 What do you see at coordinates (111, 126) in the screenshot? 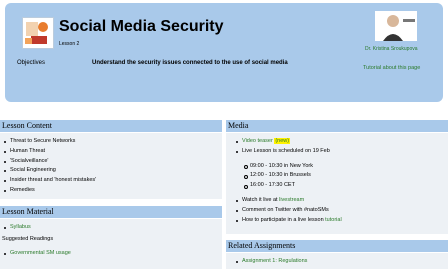
I see `lesson-content-title: Lesson Content` at bounding box center [111, 126].